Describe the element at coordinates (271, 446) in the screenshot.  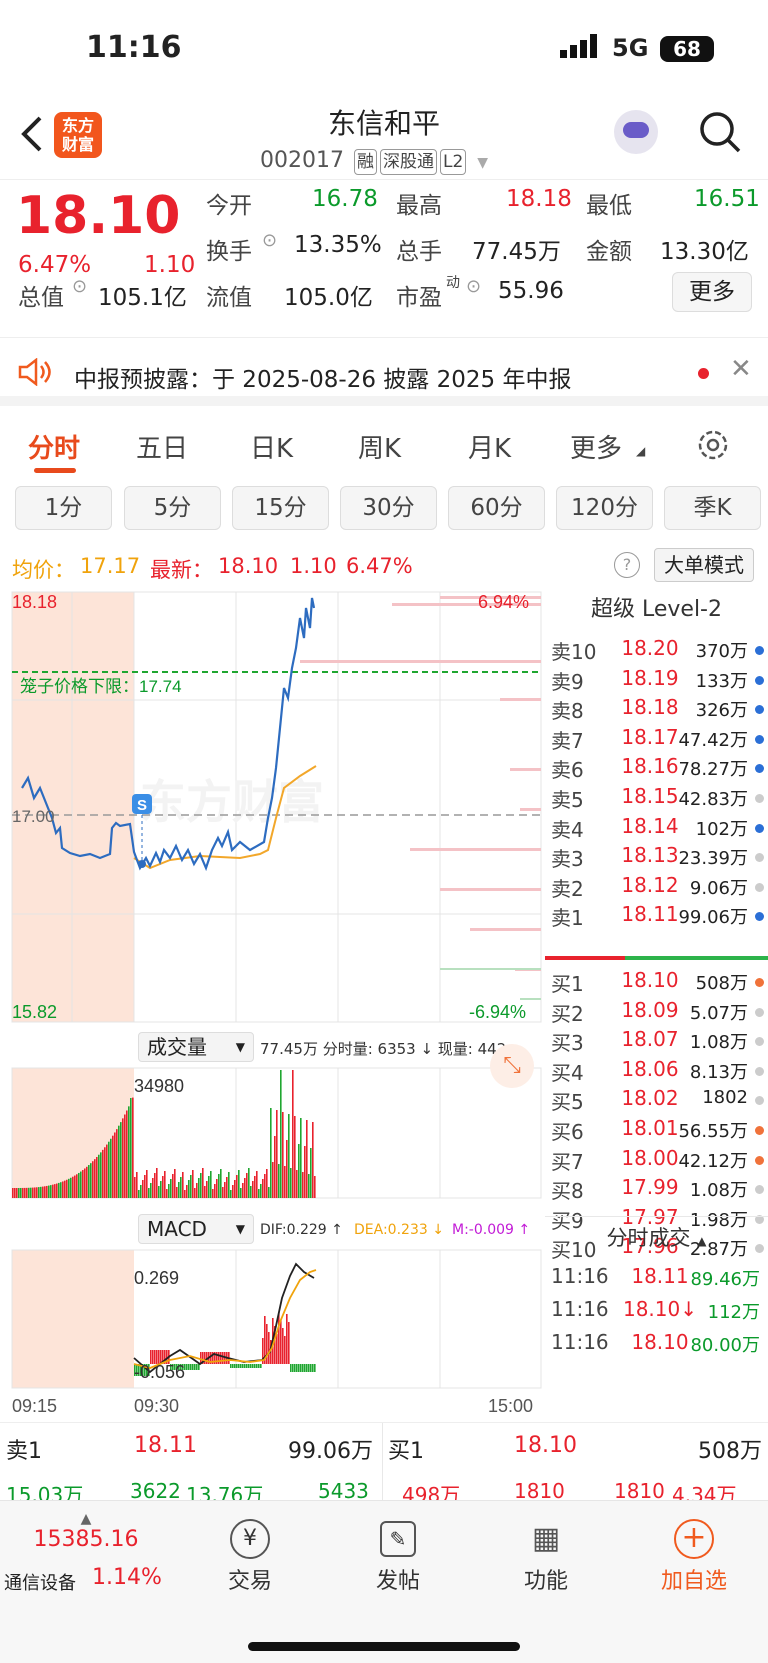
I see `tab-day-k: 日K` at that location.